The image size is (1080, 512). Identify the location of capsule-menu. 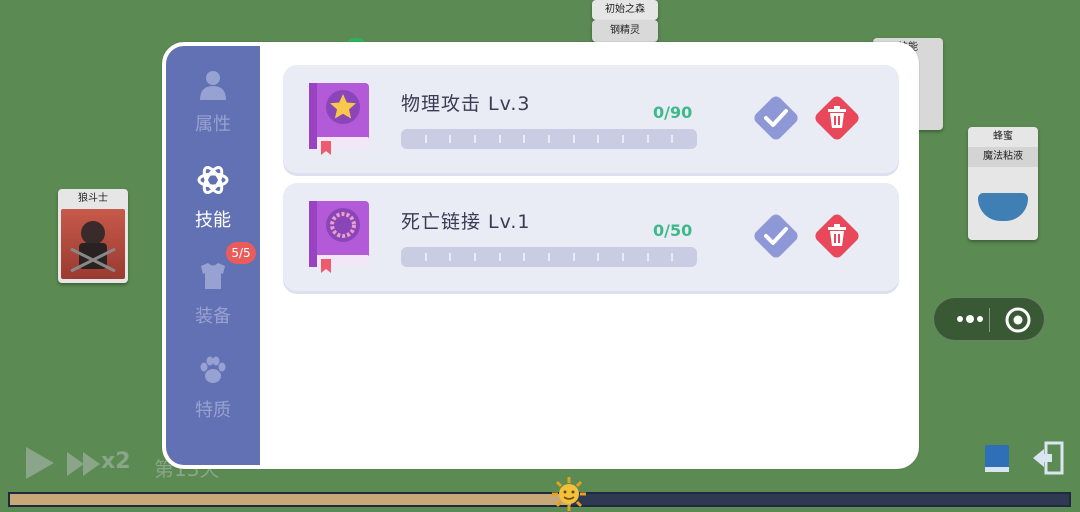
(989, 319).